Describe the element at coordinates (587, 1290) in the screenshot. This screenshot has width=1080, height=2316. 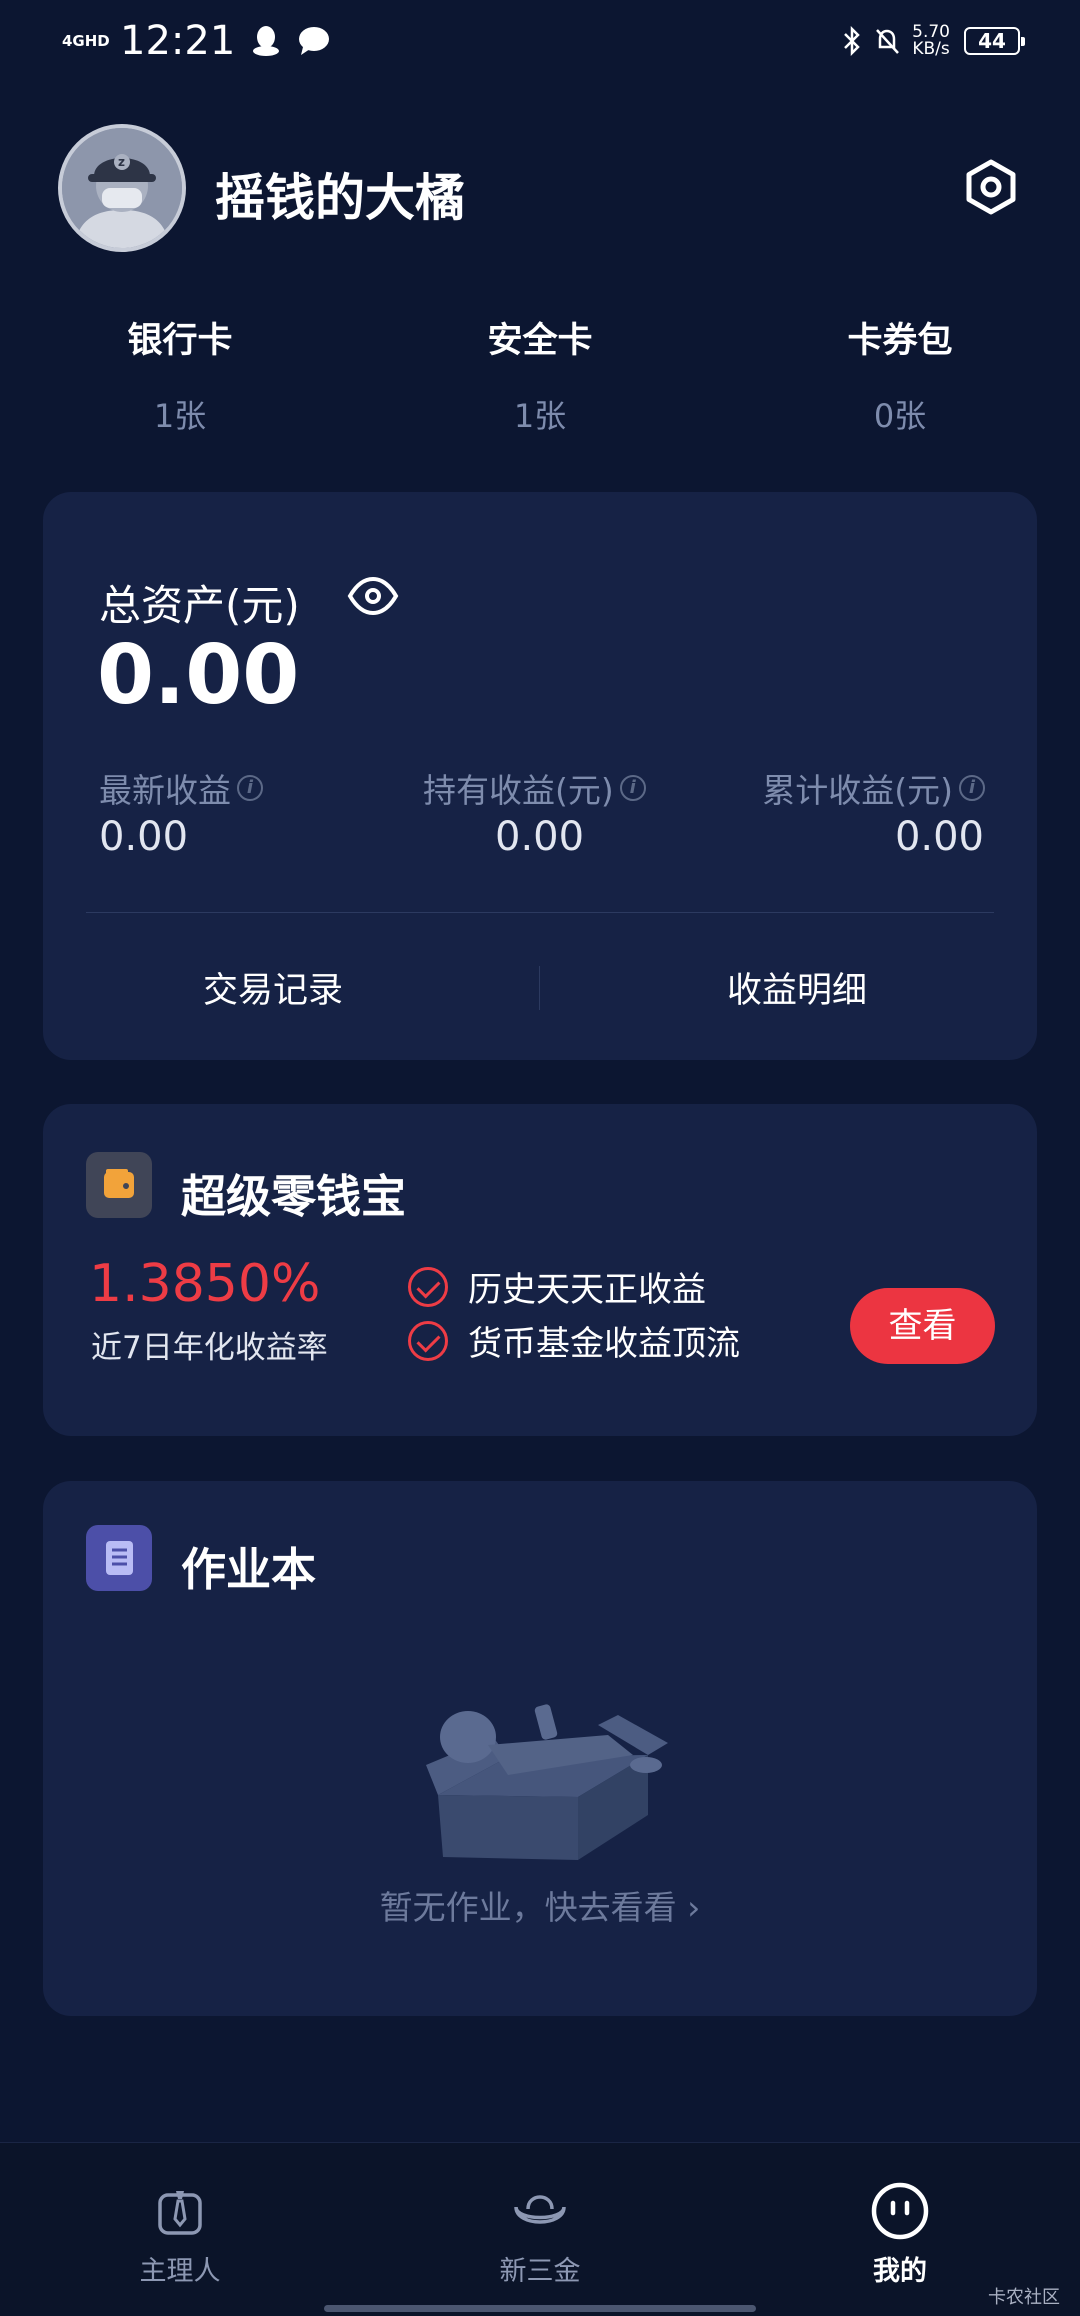
I see `feature-text: 历史天天正收益` at that location.